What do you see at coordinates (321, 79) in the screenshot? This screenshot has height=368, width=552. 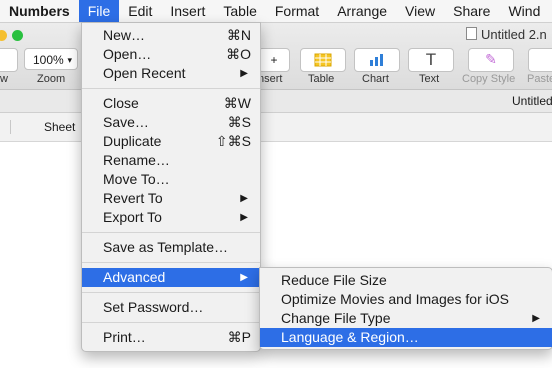 I see `table-label: Table` at bounding box center [321, 79].